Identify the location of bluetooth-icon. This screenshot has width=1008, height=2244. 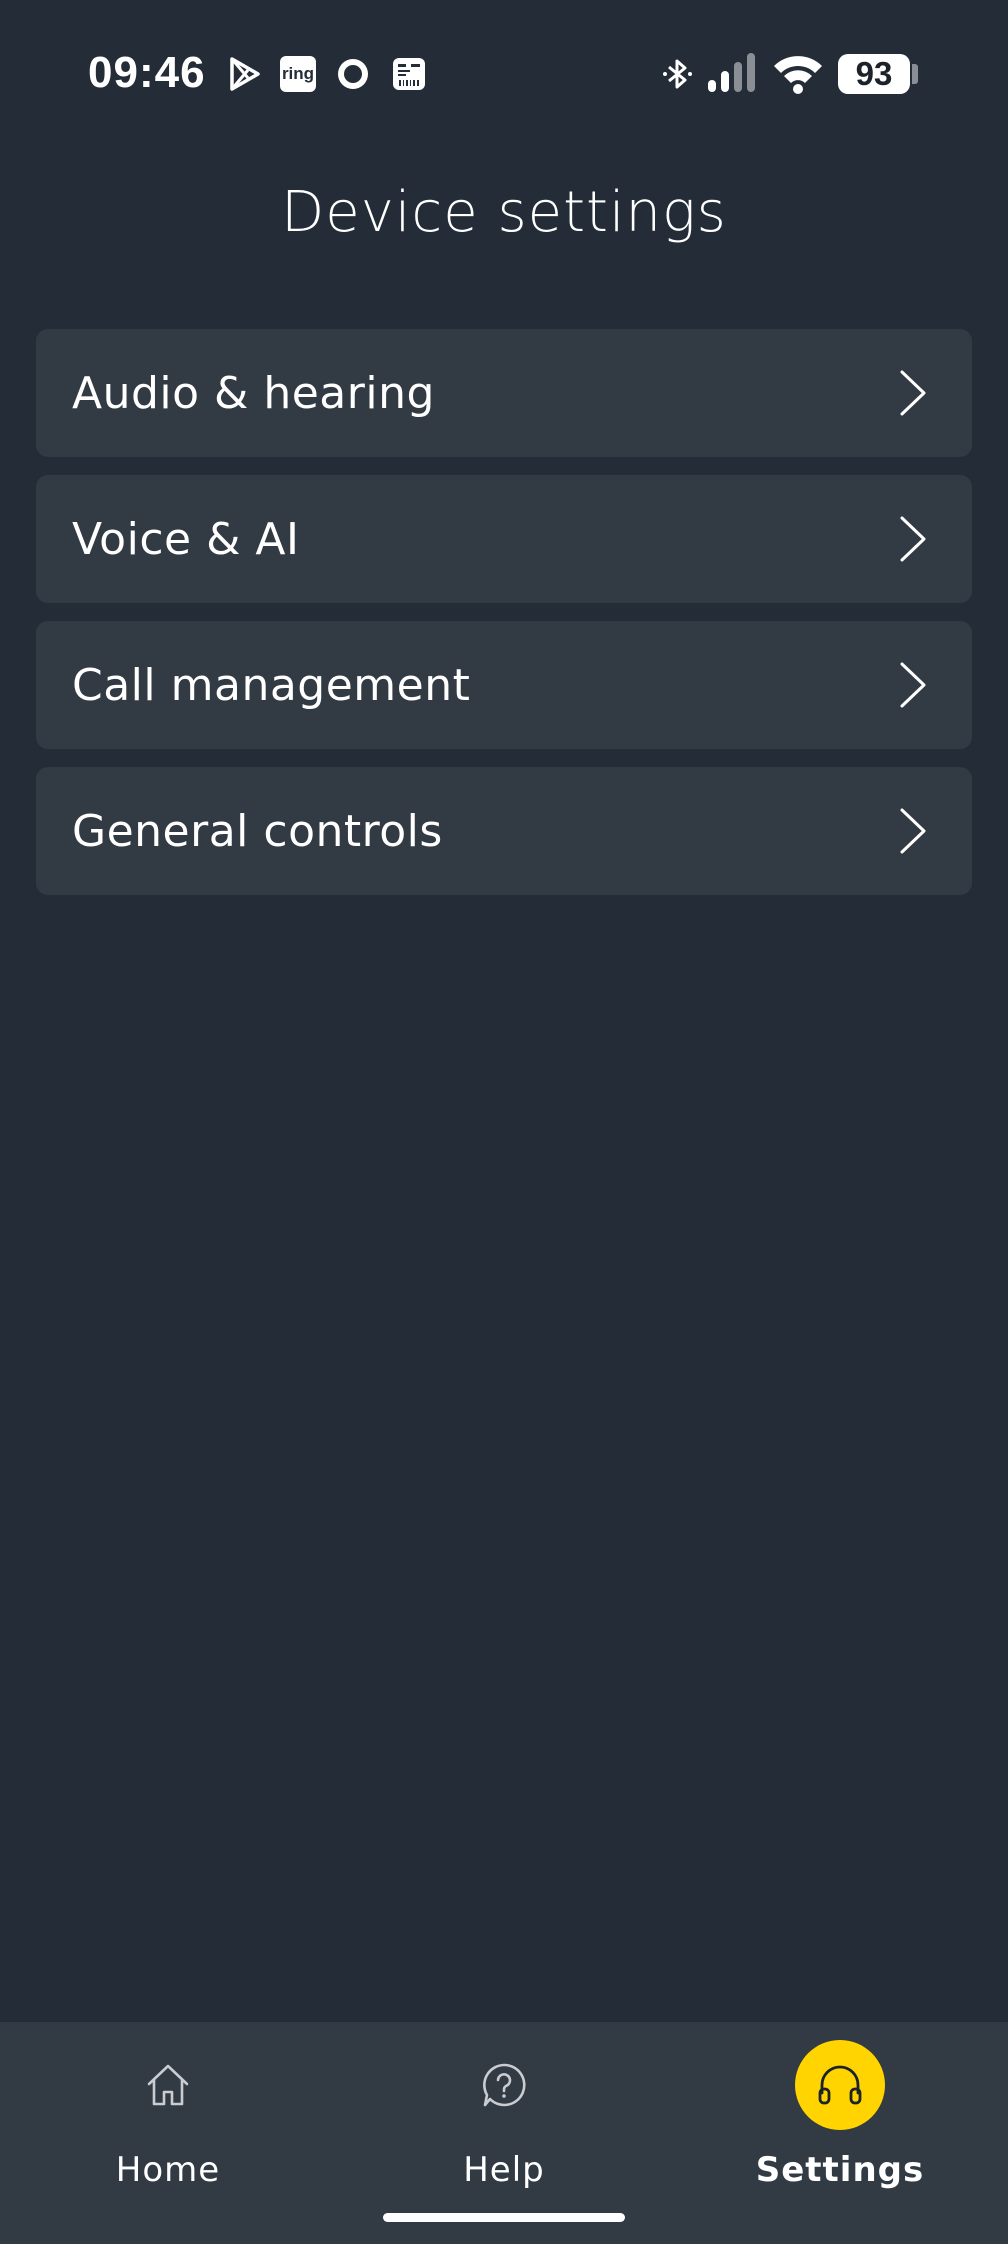
(677, 74).